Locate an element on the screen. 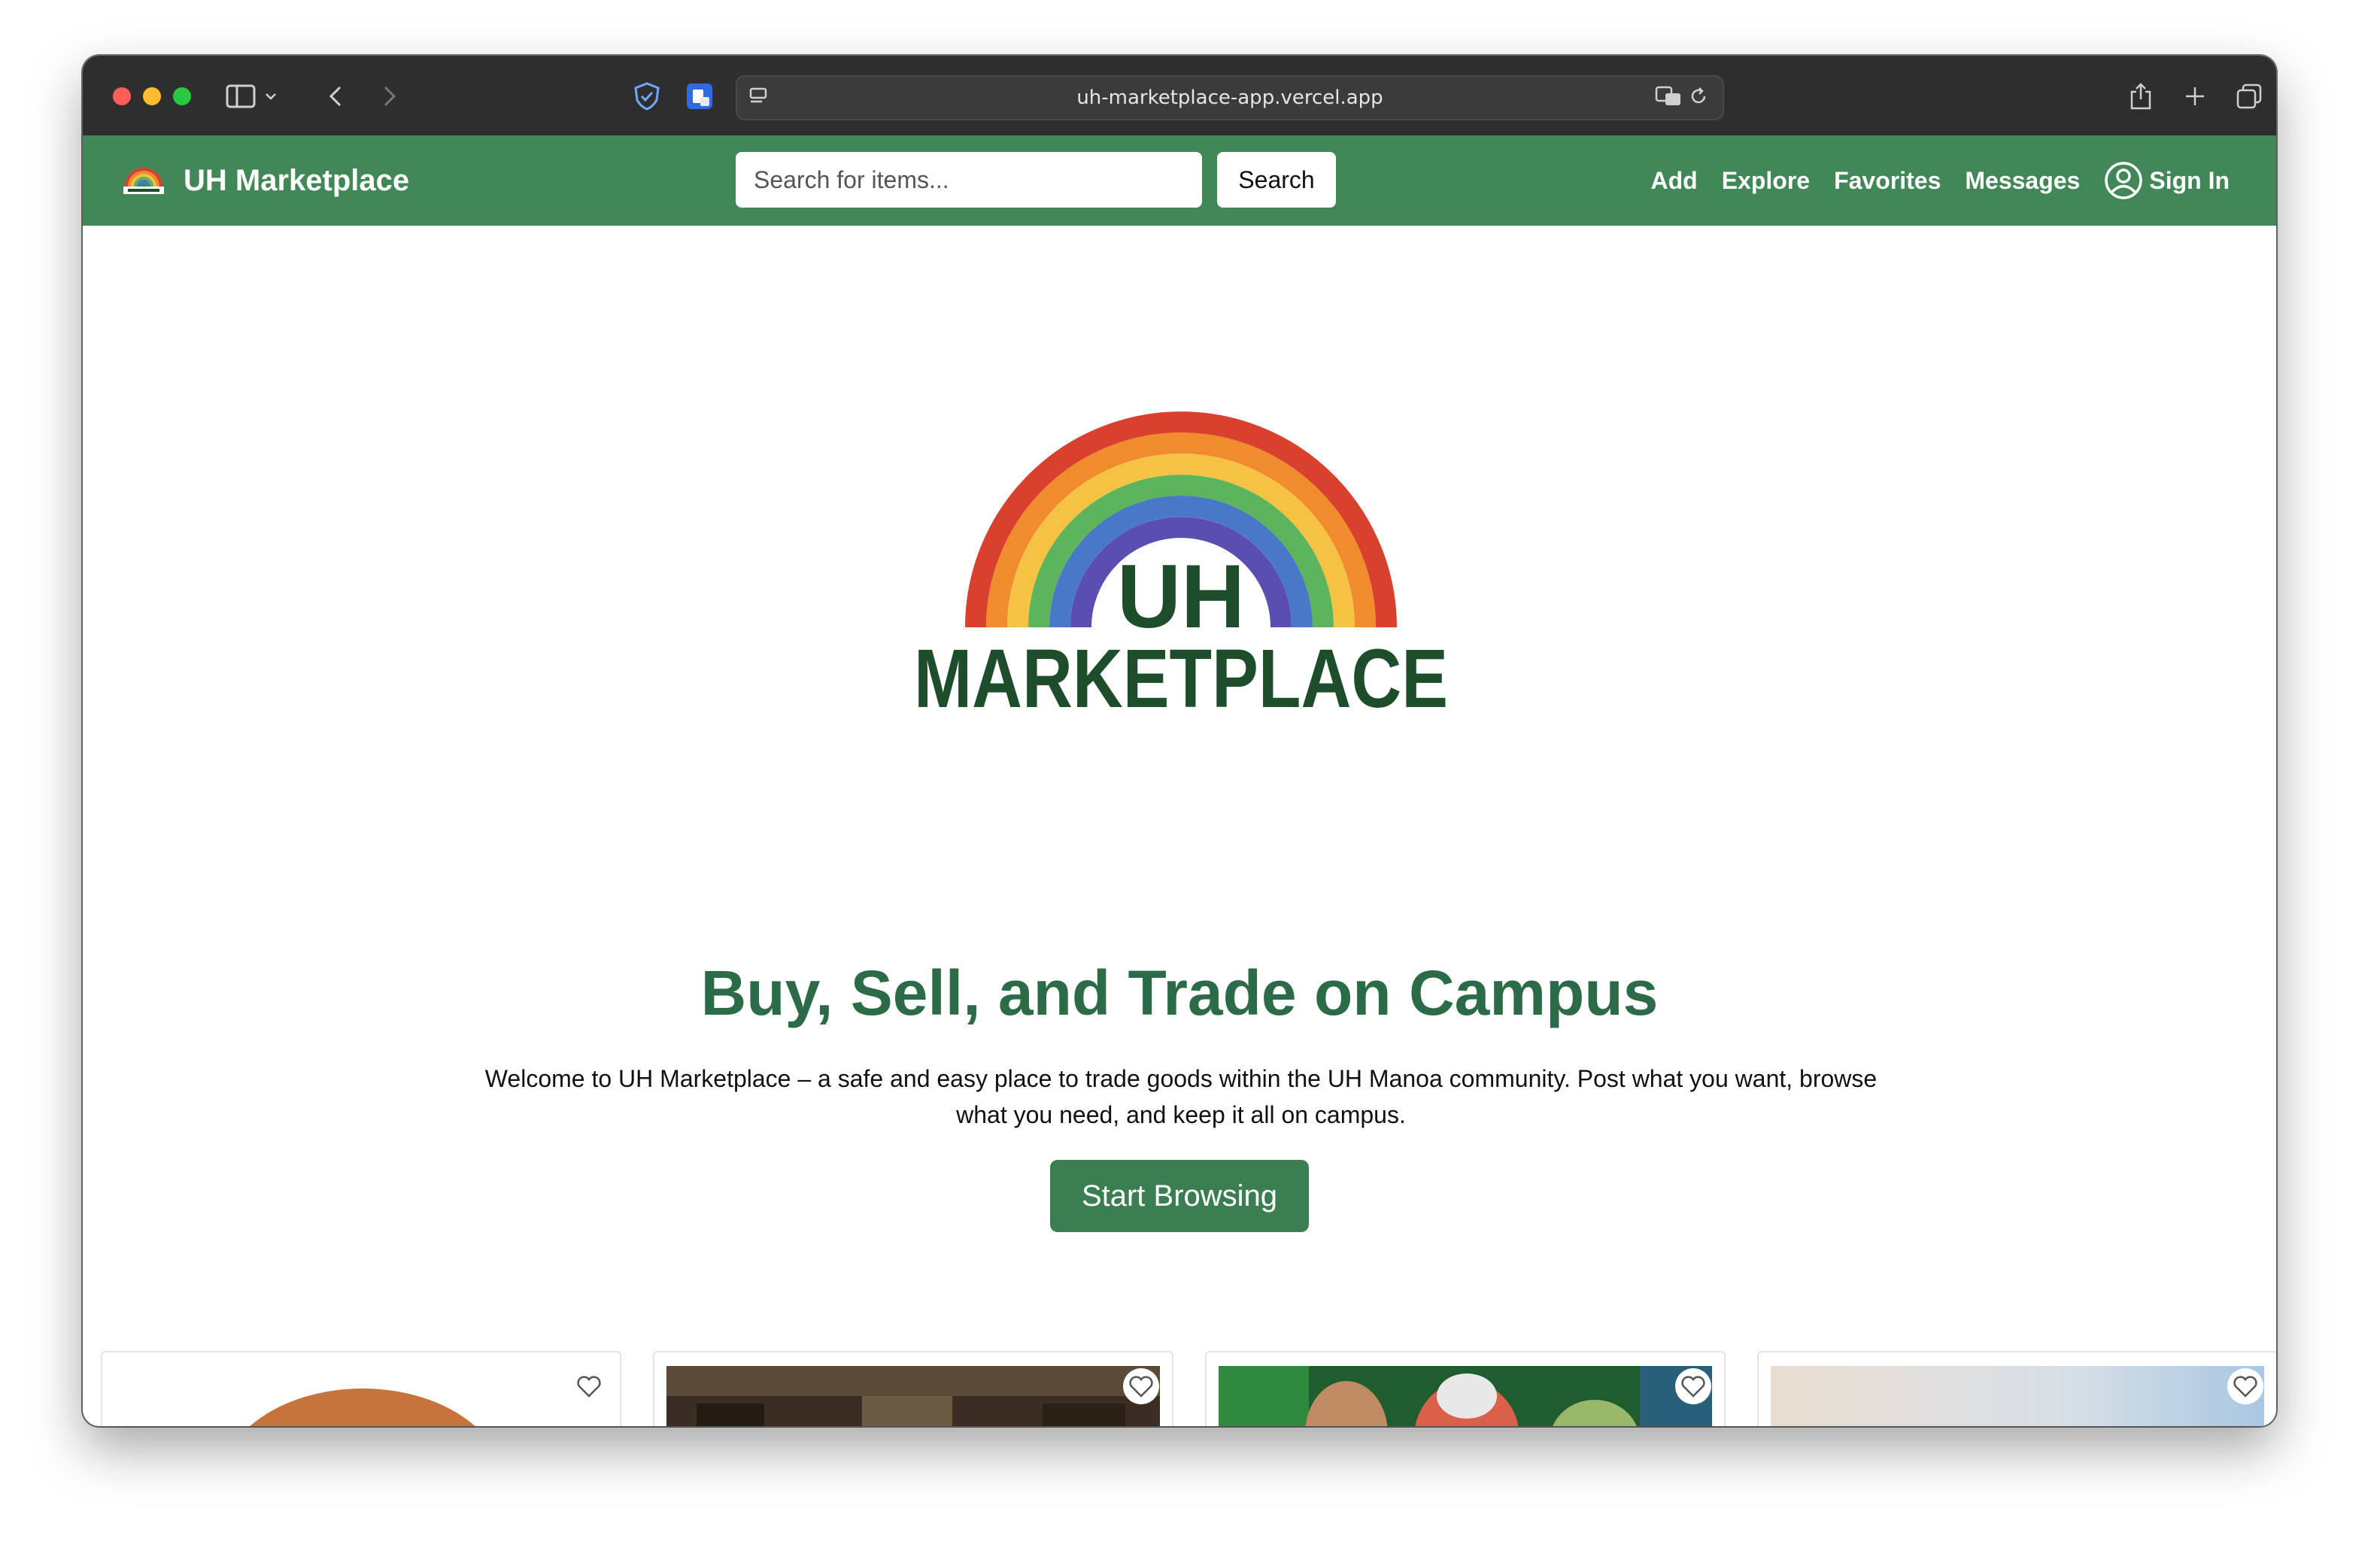 This screenshot has height=1551, width=2380. close-window-button is located at coordinates (122, 96).